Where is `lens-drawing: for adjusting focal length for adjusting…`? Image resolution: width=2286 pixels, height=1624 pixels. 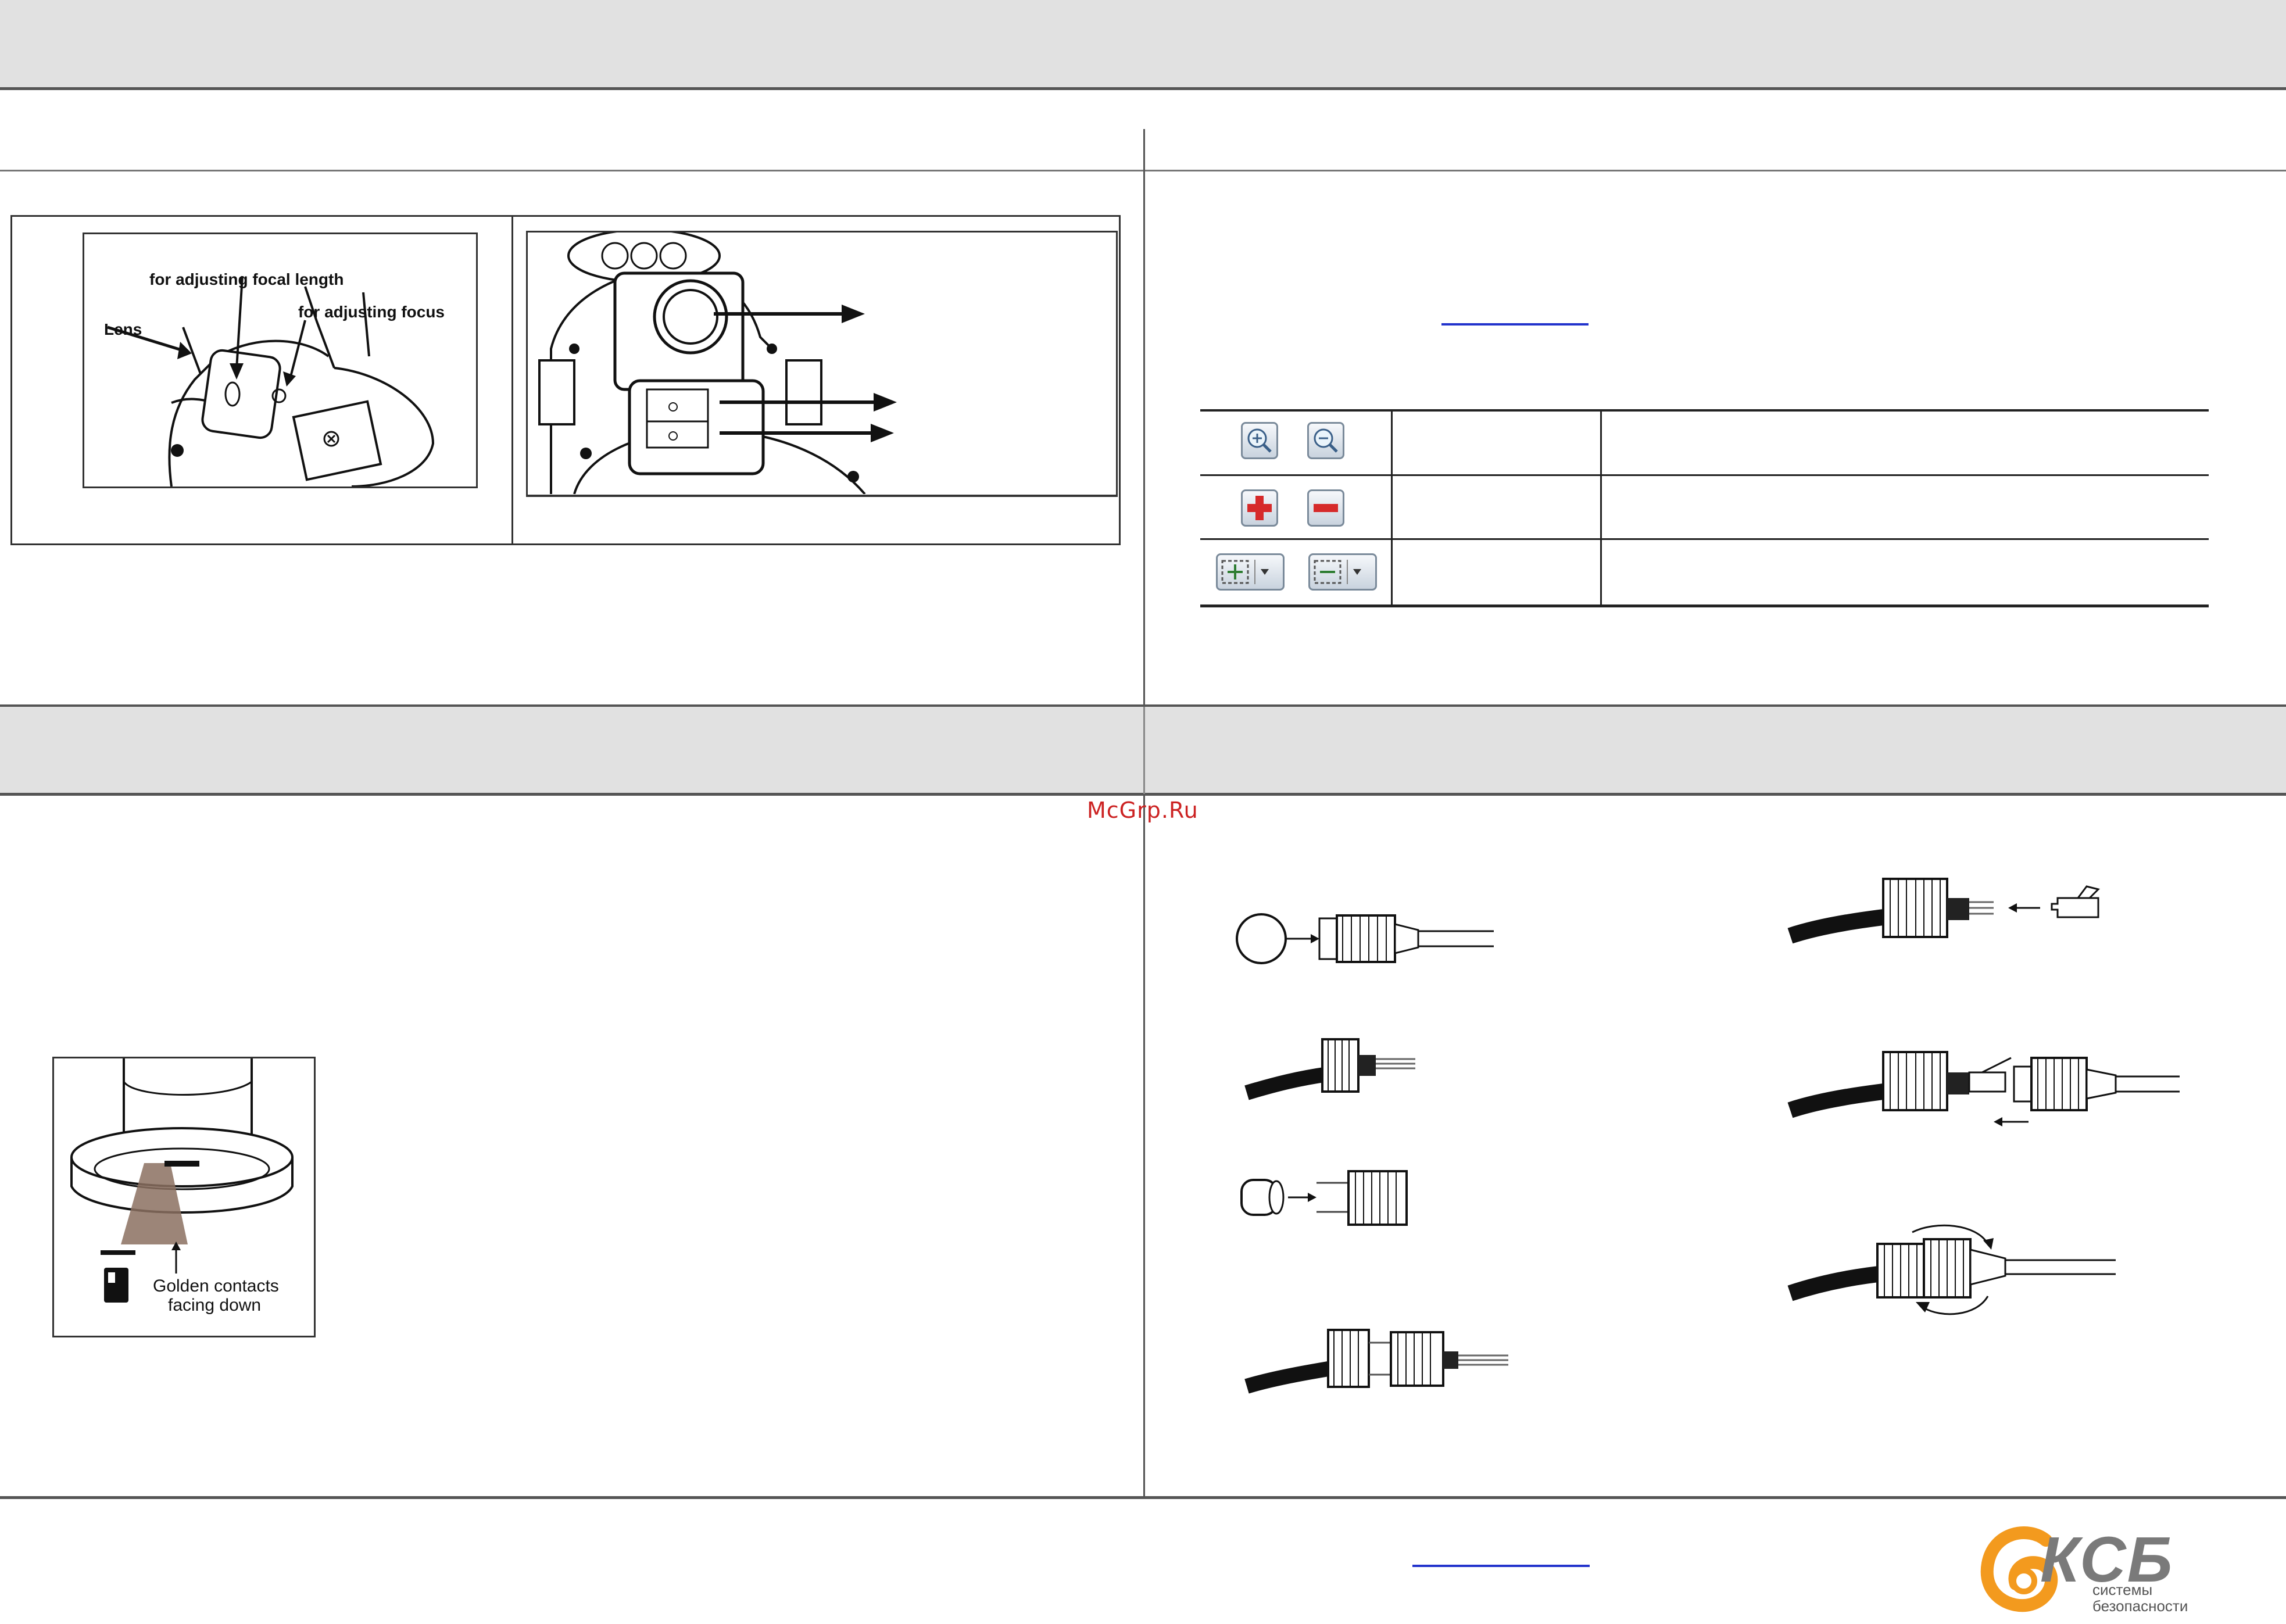 lens-drawing: for adjusting focal length for adjusting… is located at coordinates (281, 360).